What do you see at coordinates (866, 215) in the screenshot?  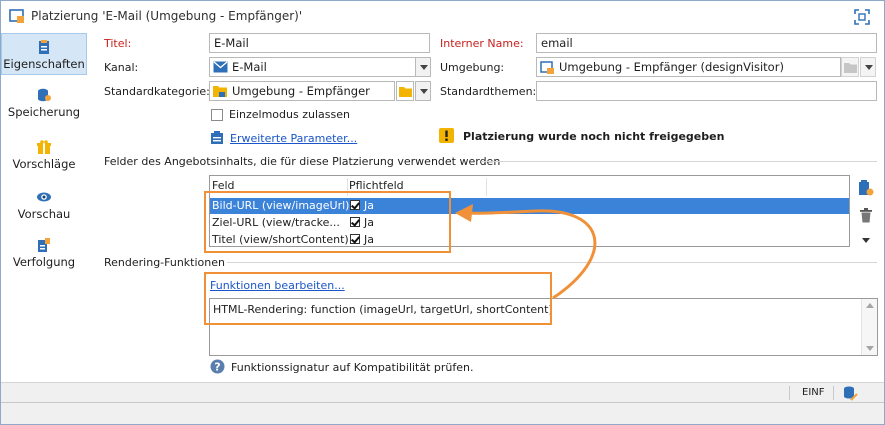 I see `trash-icon` at bounding box center [866, 215].